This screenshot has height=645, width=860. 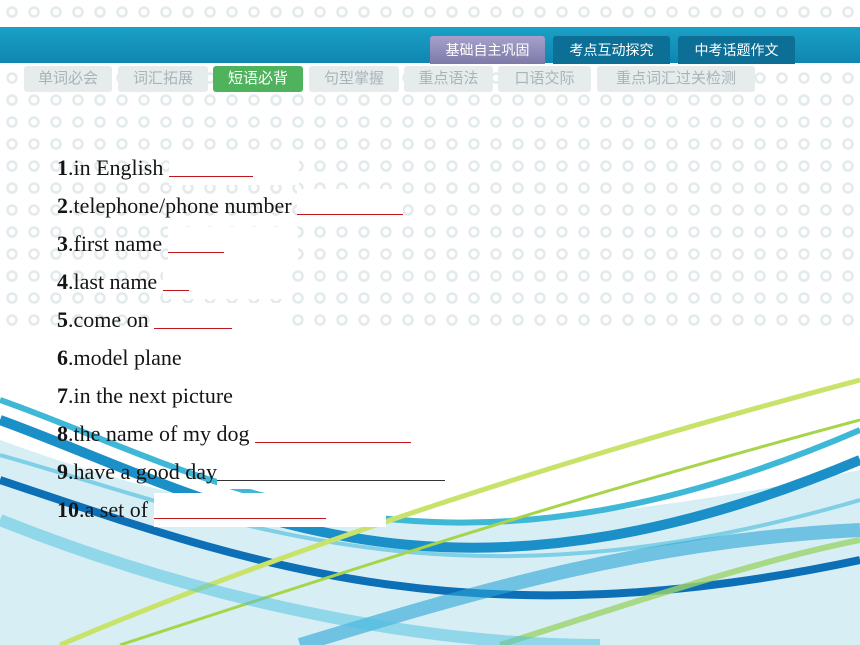 I want to click on list-item: 9.have a good day, so click(x=253, y=473).